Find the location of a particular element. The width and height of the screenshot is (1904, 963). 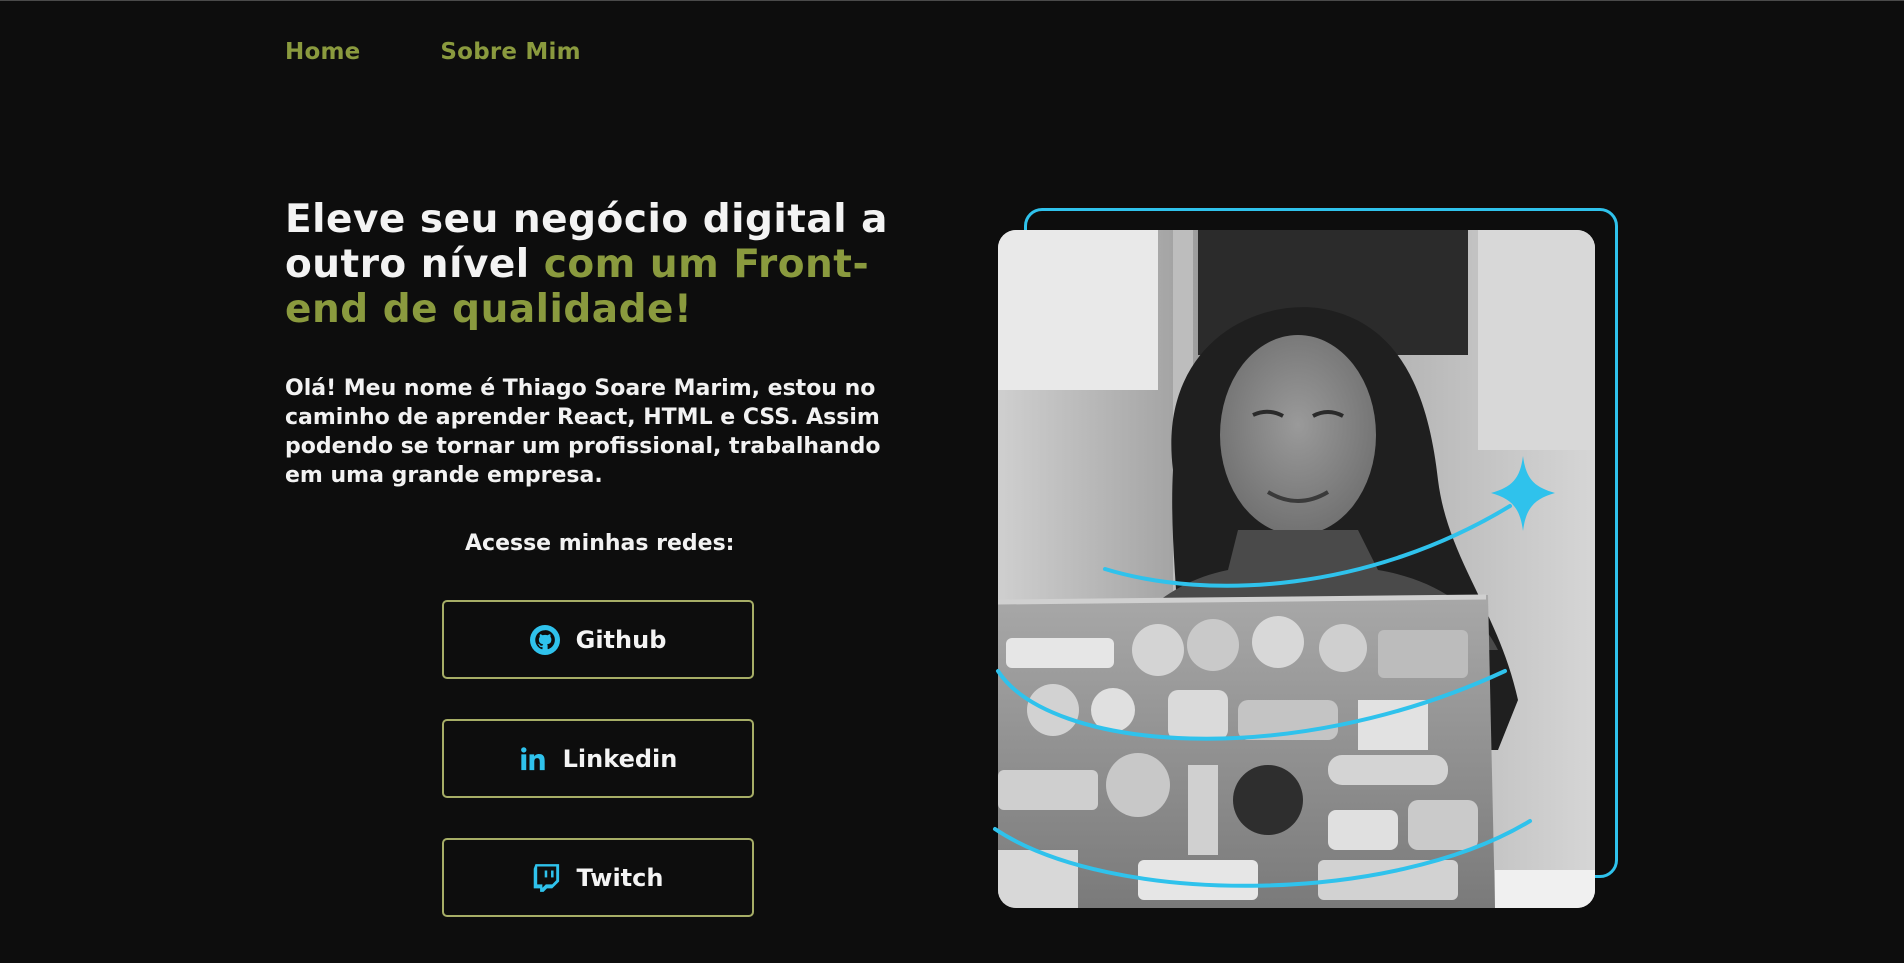

github-label: Github is located at coordinates (621, 639).